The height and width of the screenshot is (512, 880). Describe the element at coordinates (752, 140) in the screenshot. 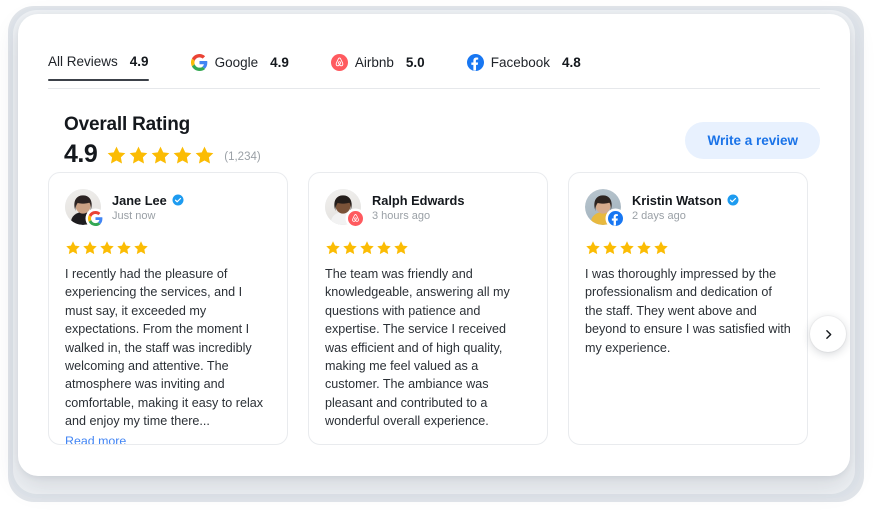

I see `write-review-button: Write a review` at that location.